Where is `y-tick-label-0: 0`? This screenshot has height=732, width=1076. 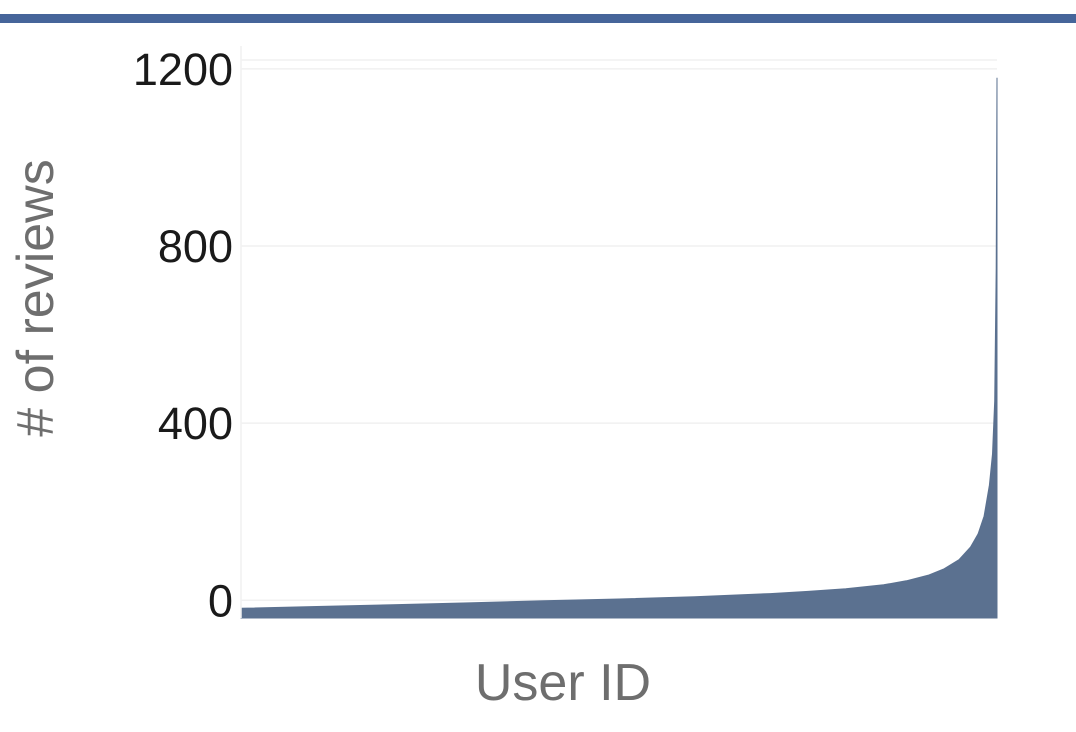
y-tick-label-0: 0 is located at coordinates (220, 600).